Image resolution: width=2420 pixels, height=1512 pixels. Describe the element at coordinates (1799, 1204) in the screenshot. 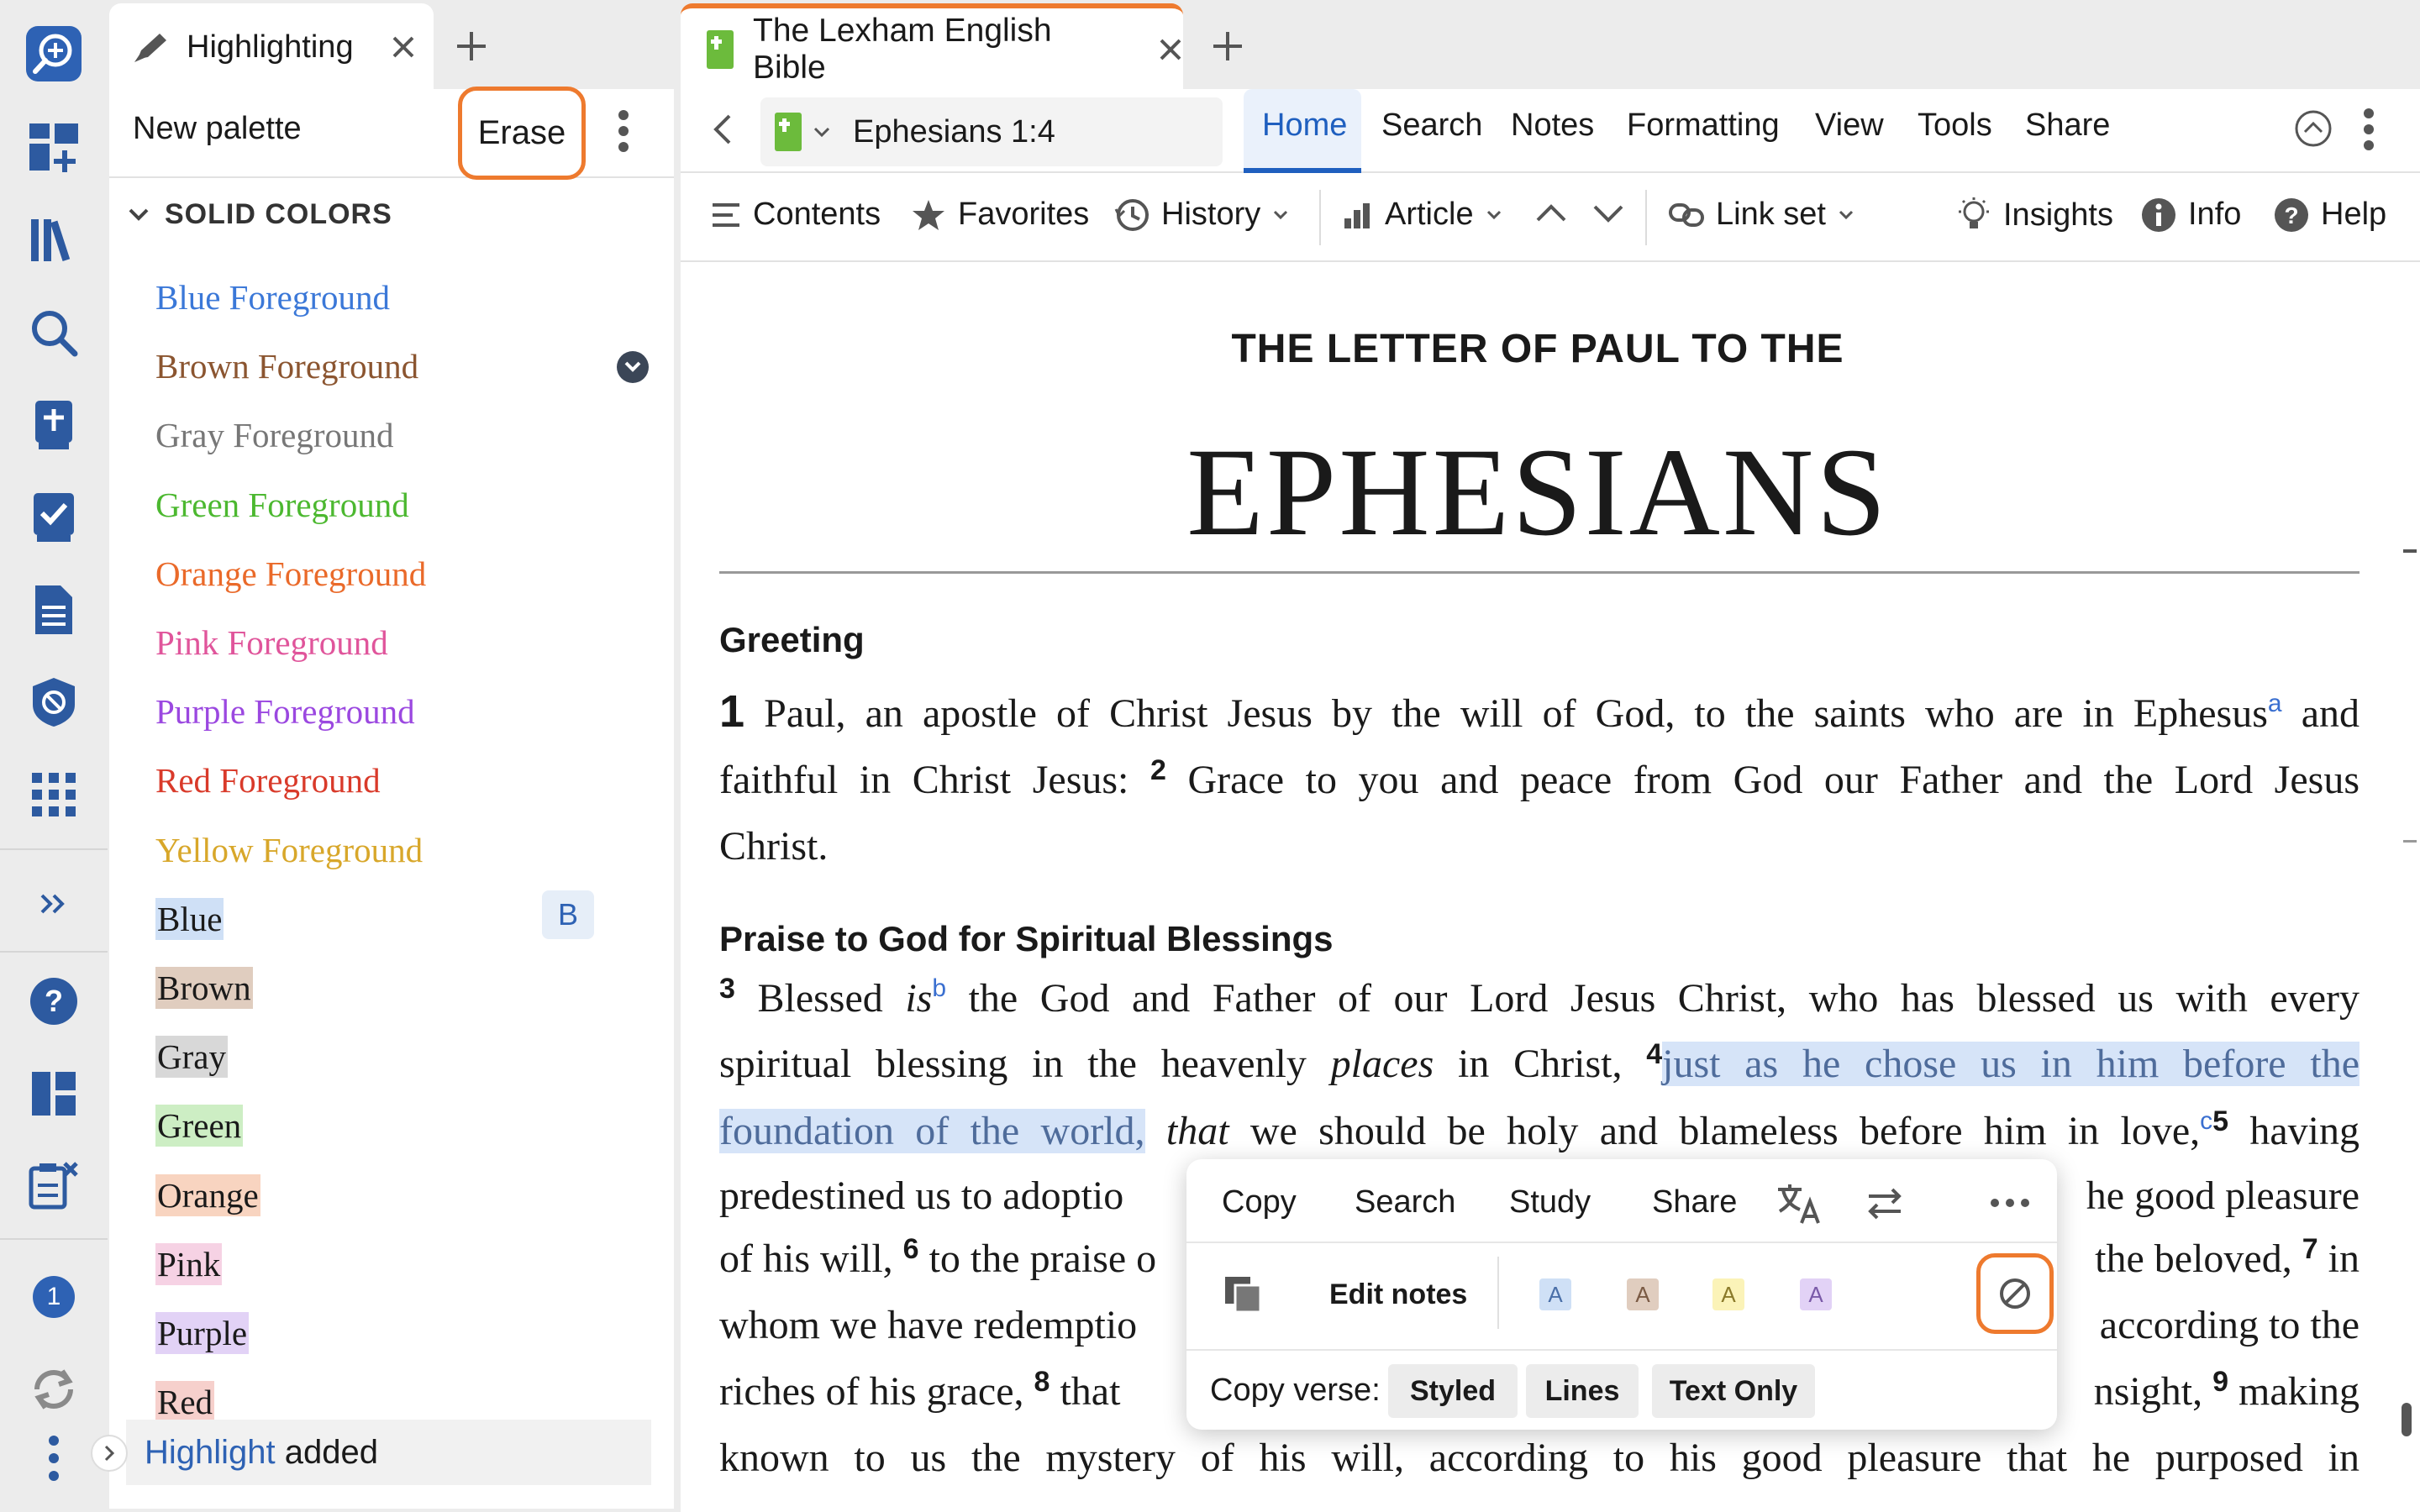

I see `translate-icon` at that location.